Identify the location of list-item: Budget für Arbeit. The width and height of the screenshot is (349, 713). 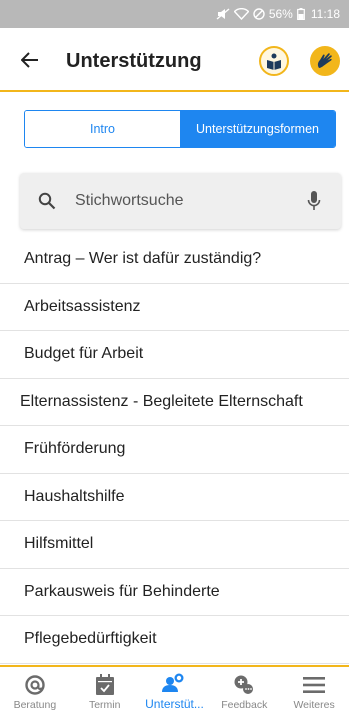
(174, 355).